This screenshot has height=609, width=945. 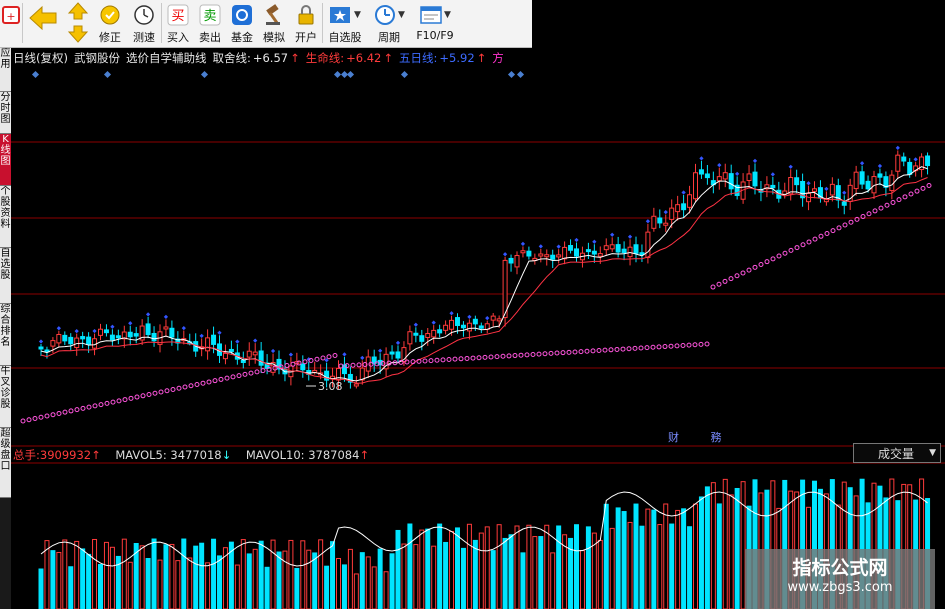 What do you see at coordinates (325, 58) in the screenshot?
I see `line2-label: 生命线:` at bounding box center [325, 58].